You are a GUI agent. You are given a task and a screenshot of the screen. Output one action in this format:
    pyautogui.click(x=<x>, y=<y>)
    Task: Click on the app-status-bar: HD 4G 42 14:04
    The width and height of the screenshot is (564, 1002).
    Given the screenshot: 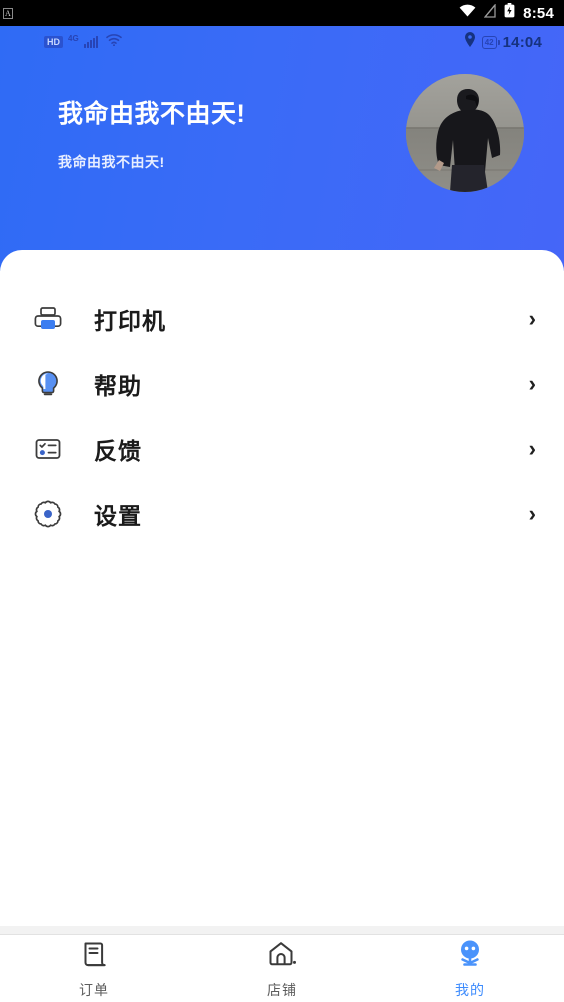 What is the action you would take?
    pyautogui.click(x=282, y=42)
    